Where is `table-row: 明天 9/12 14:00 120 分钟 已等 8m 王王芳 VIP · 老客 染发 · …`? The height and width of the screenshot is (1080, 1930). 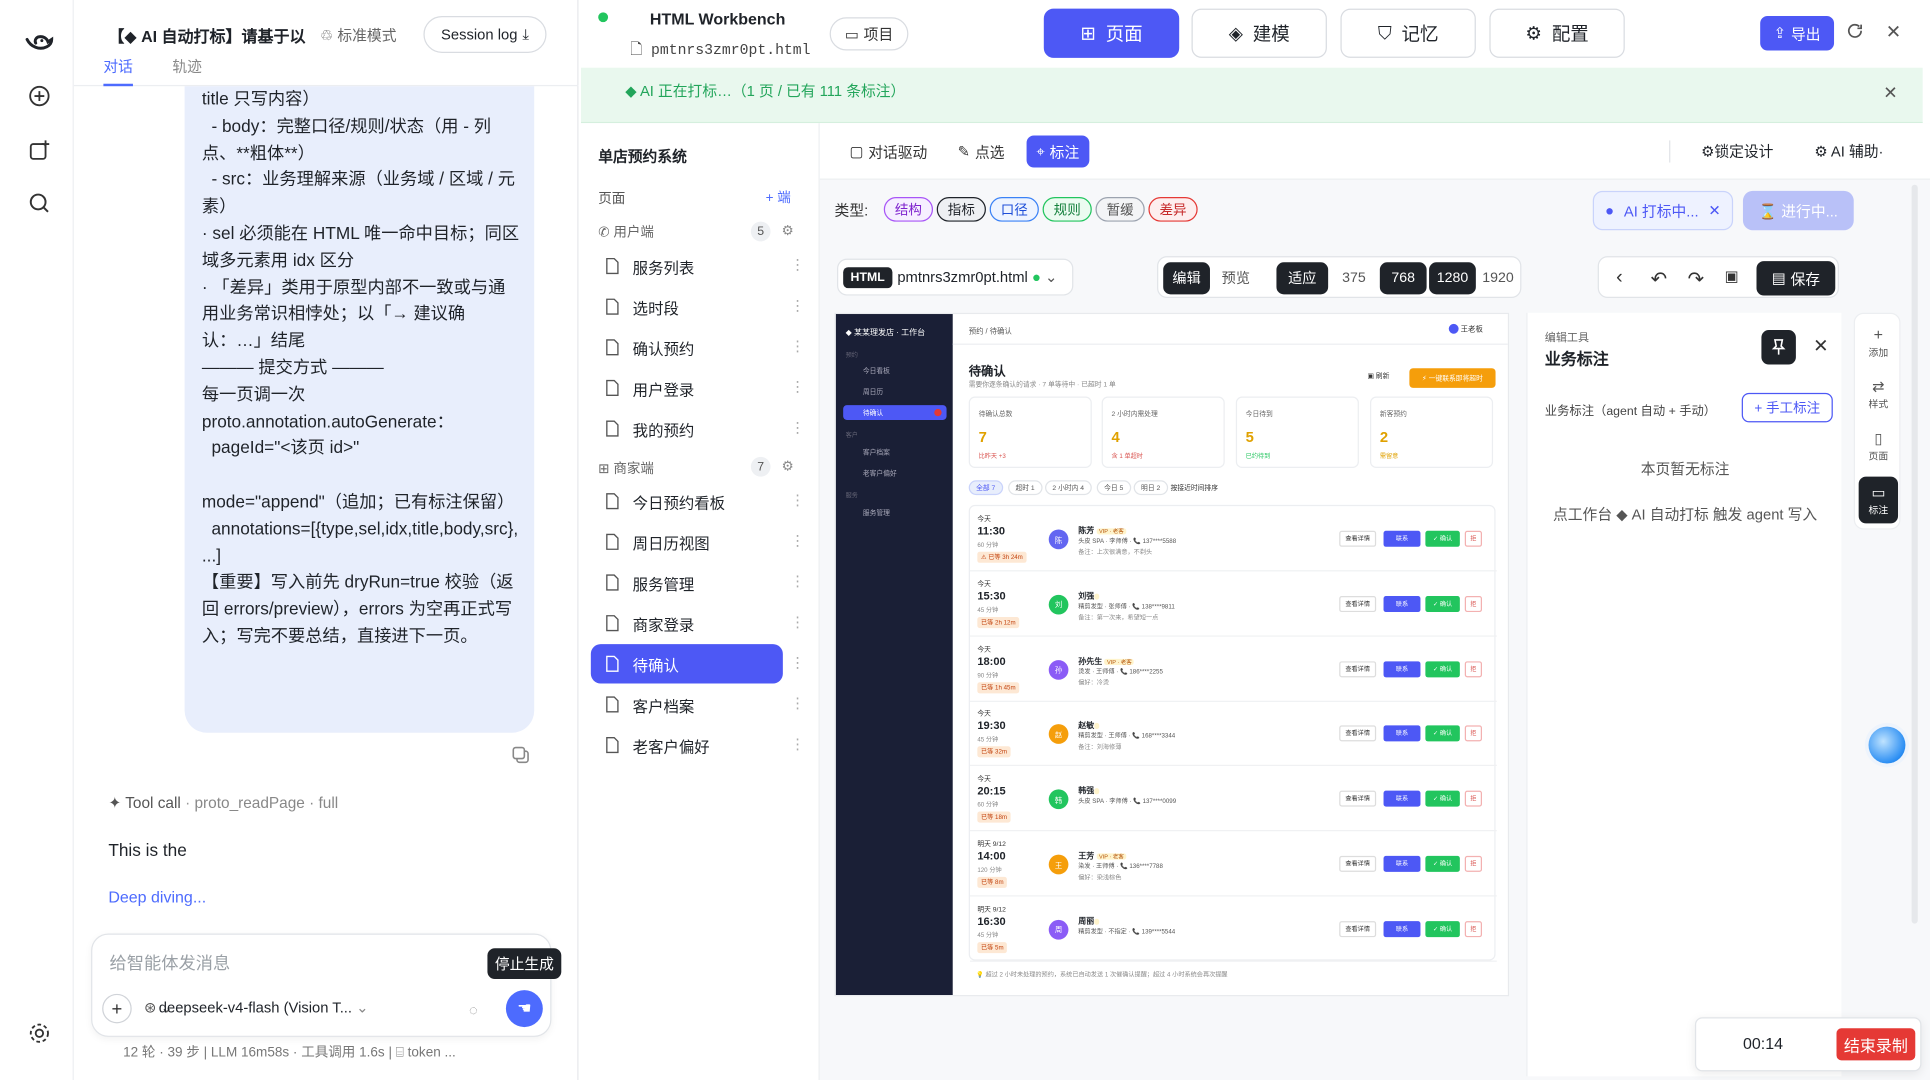
table-row: 明天 9/12 14:00 120 分钟 已等 8m 王王芳 VIP · 老客 染发 · … is located at coordinates (1233, 864).